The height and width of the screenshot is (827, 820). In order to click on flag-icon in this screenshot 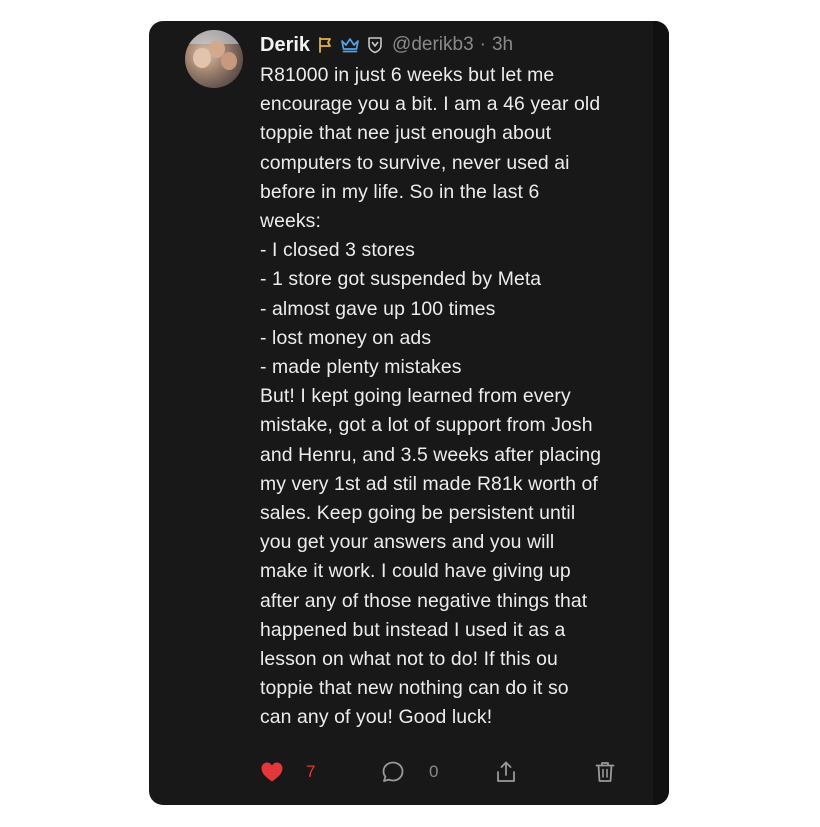, I will do `click(325, 45)`.